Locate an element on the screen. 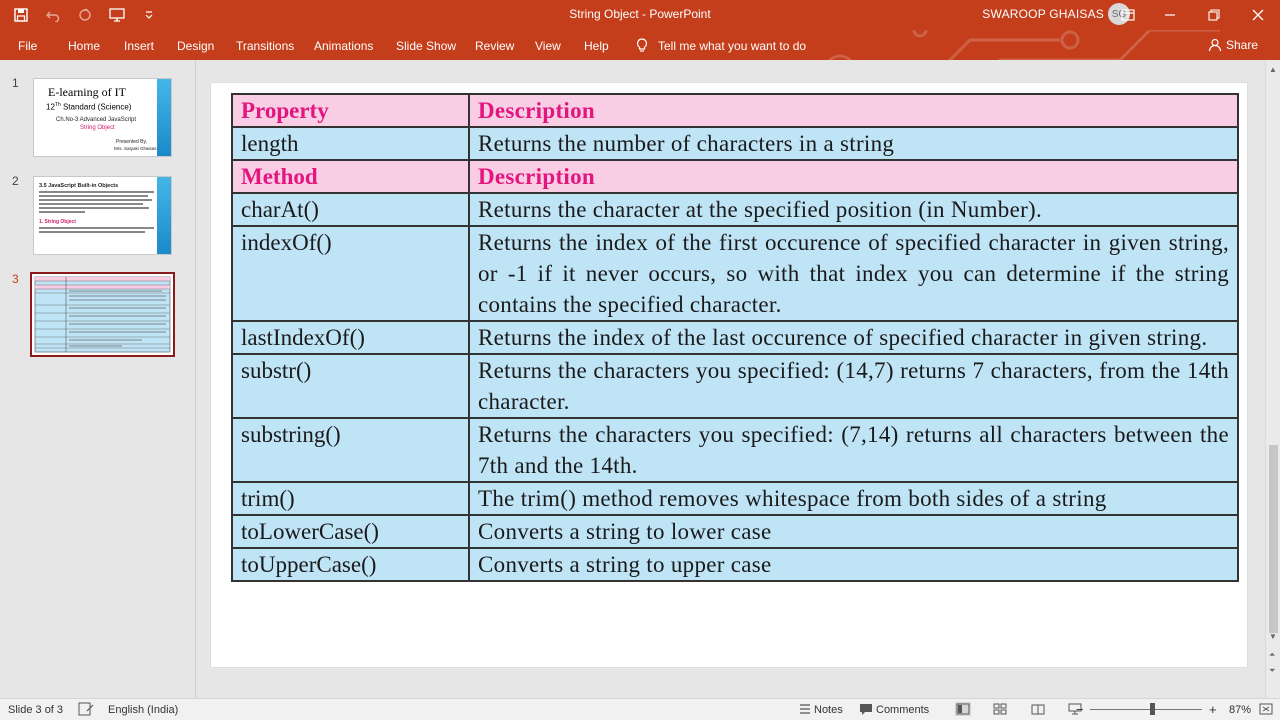 This screenshot has height=720, width=1280. ribbon-display-icon is located at coordinates (1128, 15).